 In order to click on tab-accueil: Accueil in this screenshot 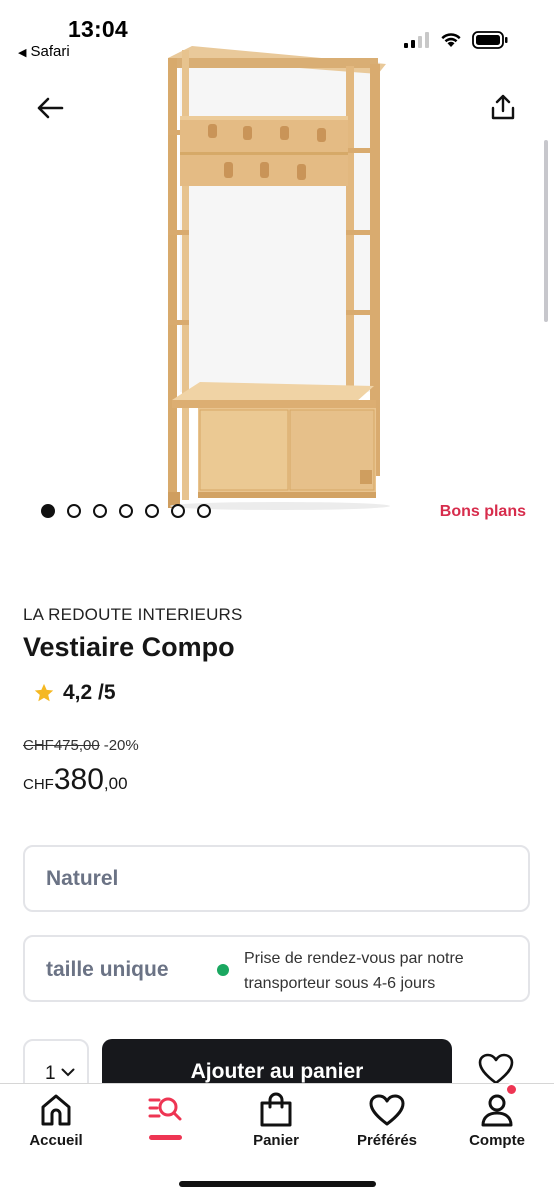, I will do `click(56, 1124)`.